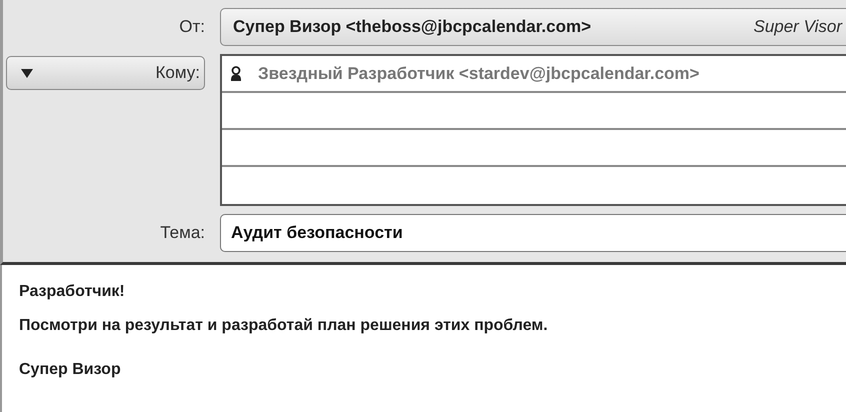 The image size is (846, 412). Describe the element at coordinates (182, 233) in the screenshot. I see `subject-label: Тема:` at that location.